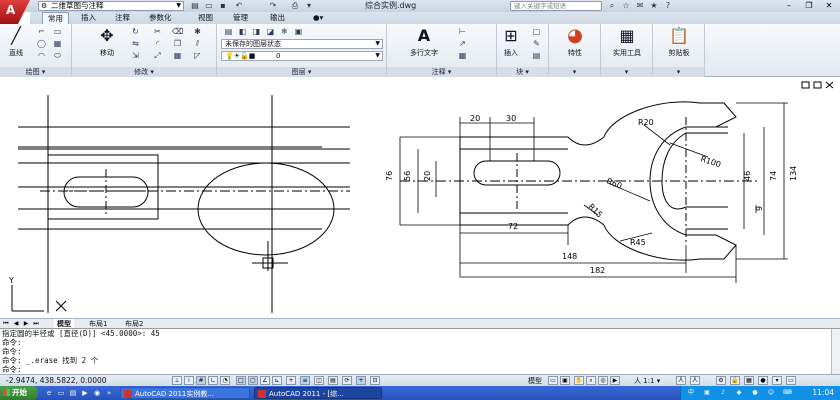 Image resolution: width=840 pixels, height=400 pixels. What do you see at coordinates (205, 18) in the screenshot?
I see `tab-view: 视图` at bounding box center [205, 18].